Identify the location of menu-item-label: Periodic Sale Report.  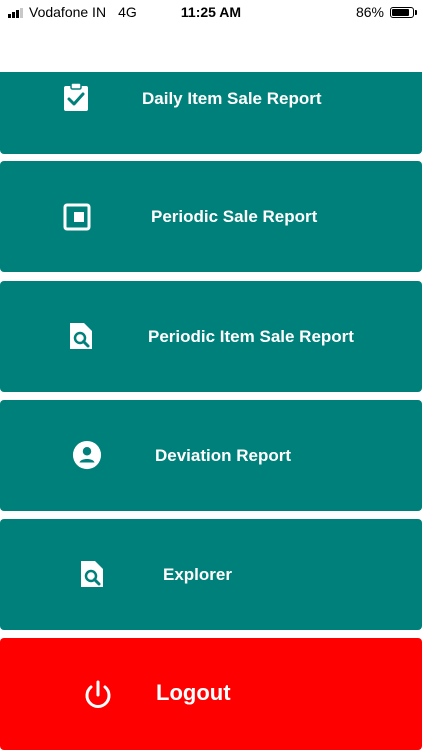
(234, 216).